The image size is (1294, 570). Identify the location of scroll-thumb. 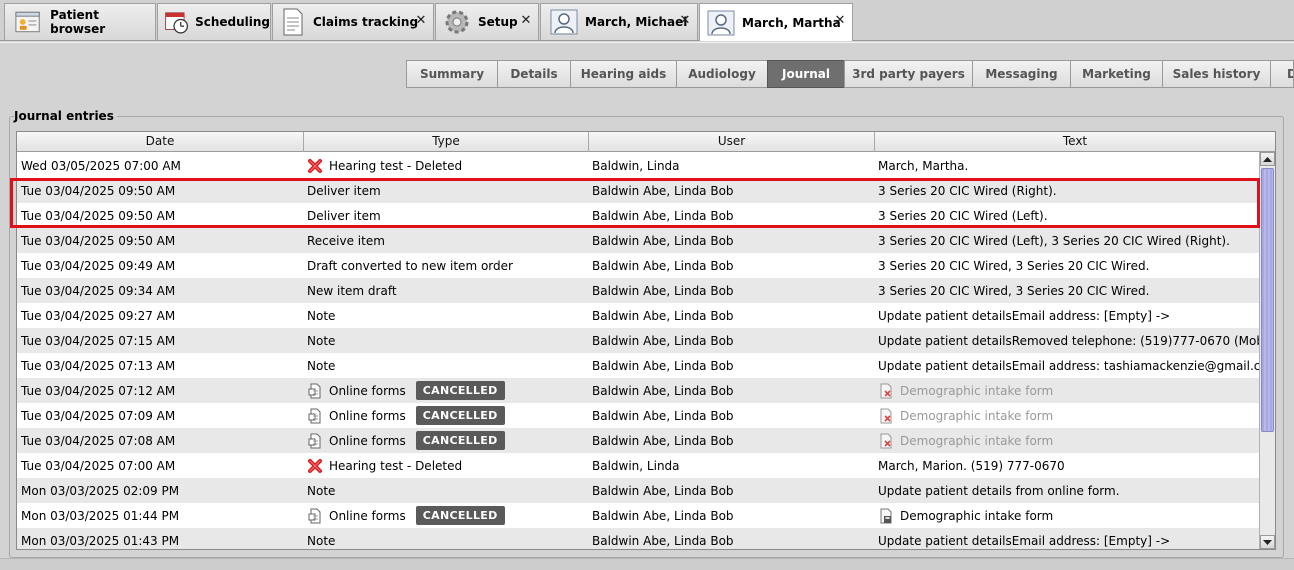
(1267, 300).